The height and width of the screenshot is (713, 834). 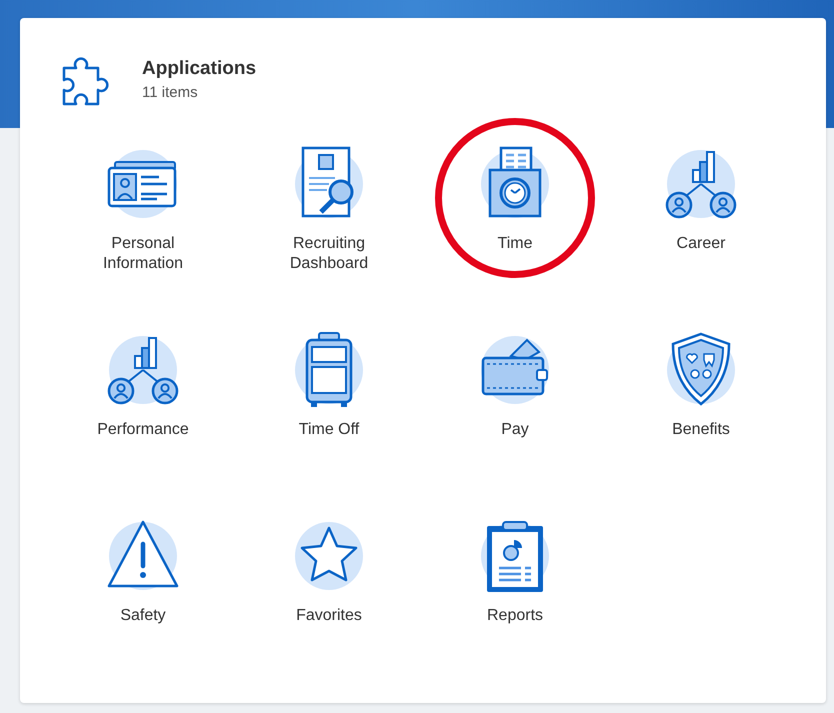 I want to click on app-button: Recruiting Dashboard, so click(x=329, y=195).